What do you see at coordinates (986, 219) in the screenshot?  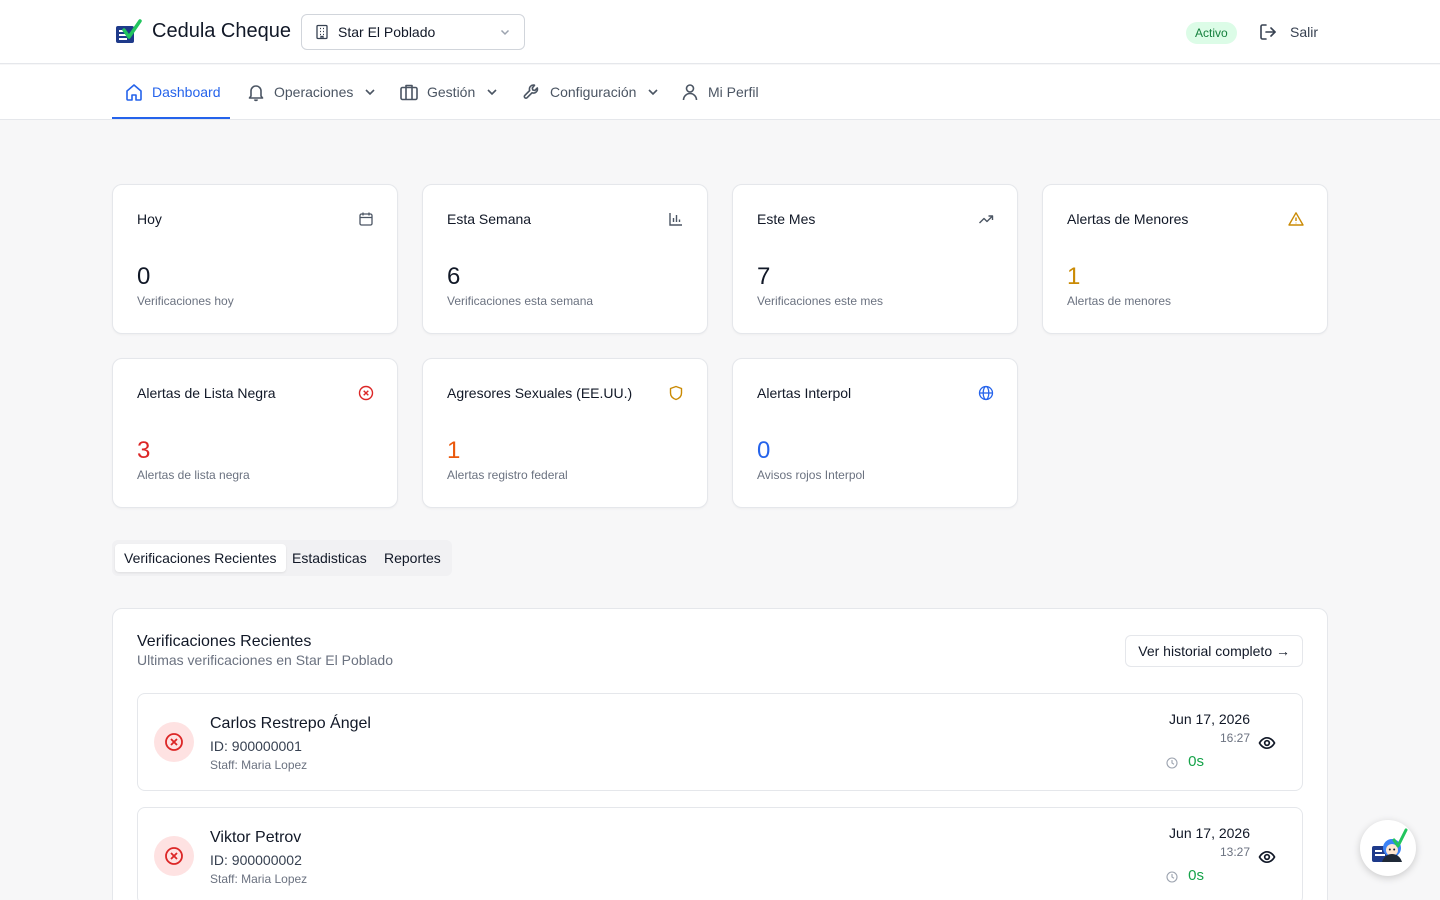 I see `trending-up-icon` at bounding box center [986, 219].